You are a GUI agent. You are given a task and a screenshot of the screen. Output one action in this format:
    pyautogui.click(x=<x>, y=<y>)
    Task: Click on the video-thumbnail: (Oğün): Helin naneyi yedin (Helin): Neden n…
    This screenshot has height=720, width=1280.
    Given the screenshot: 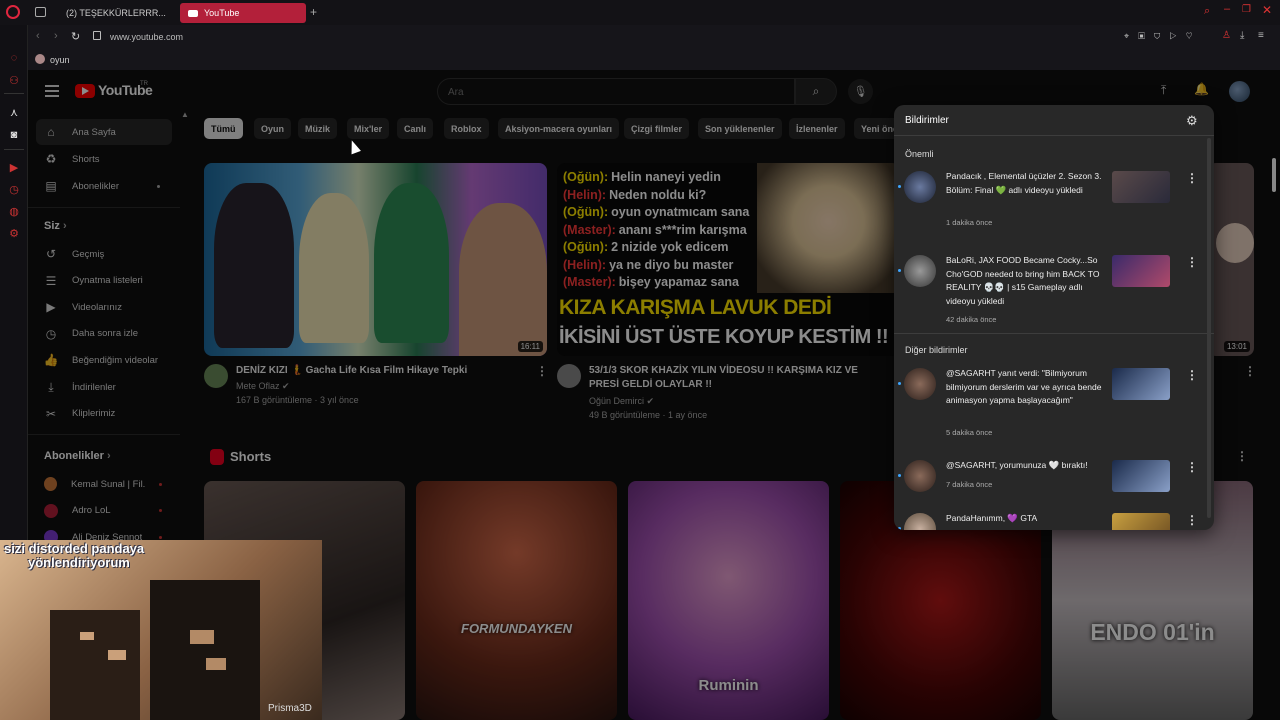 What is the action you would take?
    pyautogui.click(x=728, y=259)
    